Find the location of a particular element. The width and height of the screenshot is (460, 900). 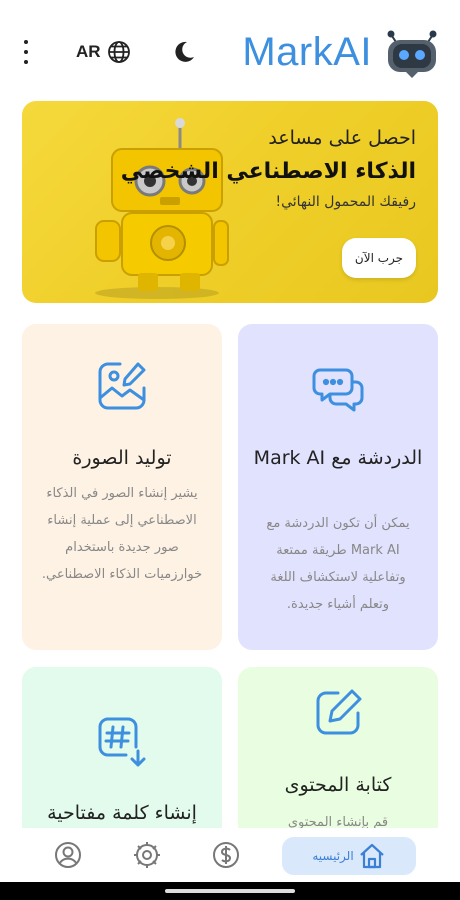

banner-tagline: رفيقك المحمول النهائي! is located at coordinates (345, 202).